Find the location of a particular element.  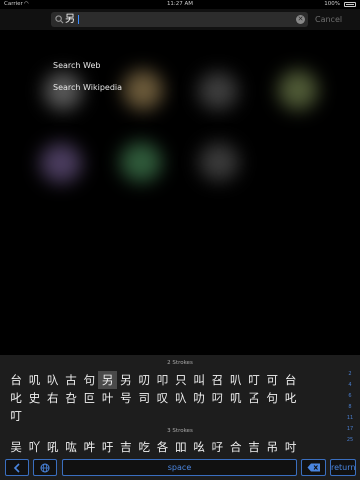

status-bar: Carrier ◠ 11:27 AM 100% is located at coordinates (180, 4).